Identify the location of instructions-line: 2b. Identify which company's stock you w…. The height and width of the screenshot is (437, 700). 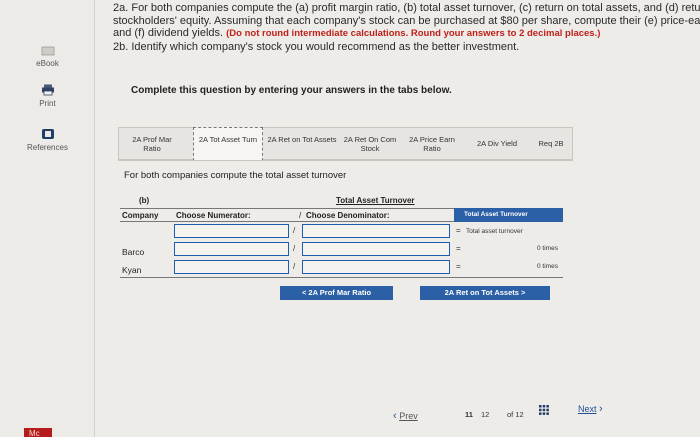
(316, 46).